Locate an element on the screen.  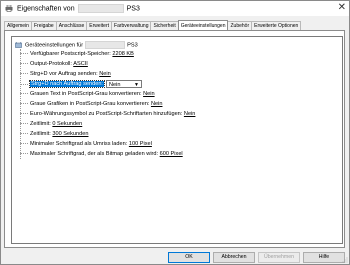
tree-item-label: Strg+D vor Auftrag senden: is located at coordinates (64, 74).